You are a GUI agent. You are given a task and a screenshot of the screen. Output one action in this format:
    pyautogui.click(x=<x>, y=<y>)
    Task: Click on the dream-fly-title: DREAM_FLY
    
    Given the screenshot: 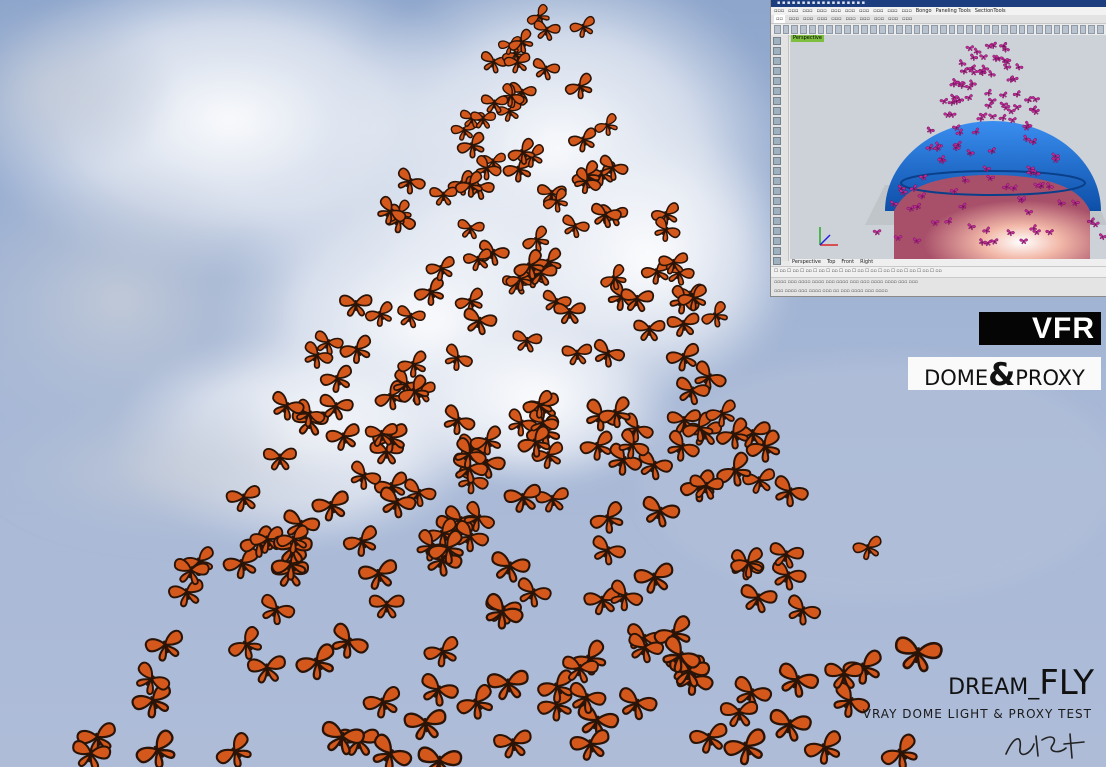 What is the action you would take?
    pyautogui.click(x=1021, y=683)
    